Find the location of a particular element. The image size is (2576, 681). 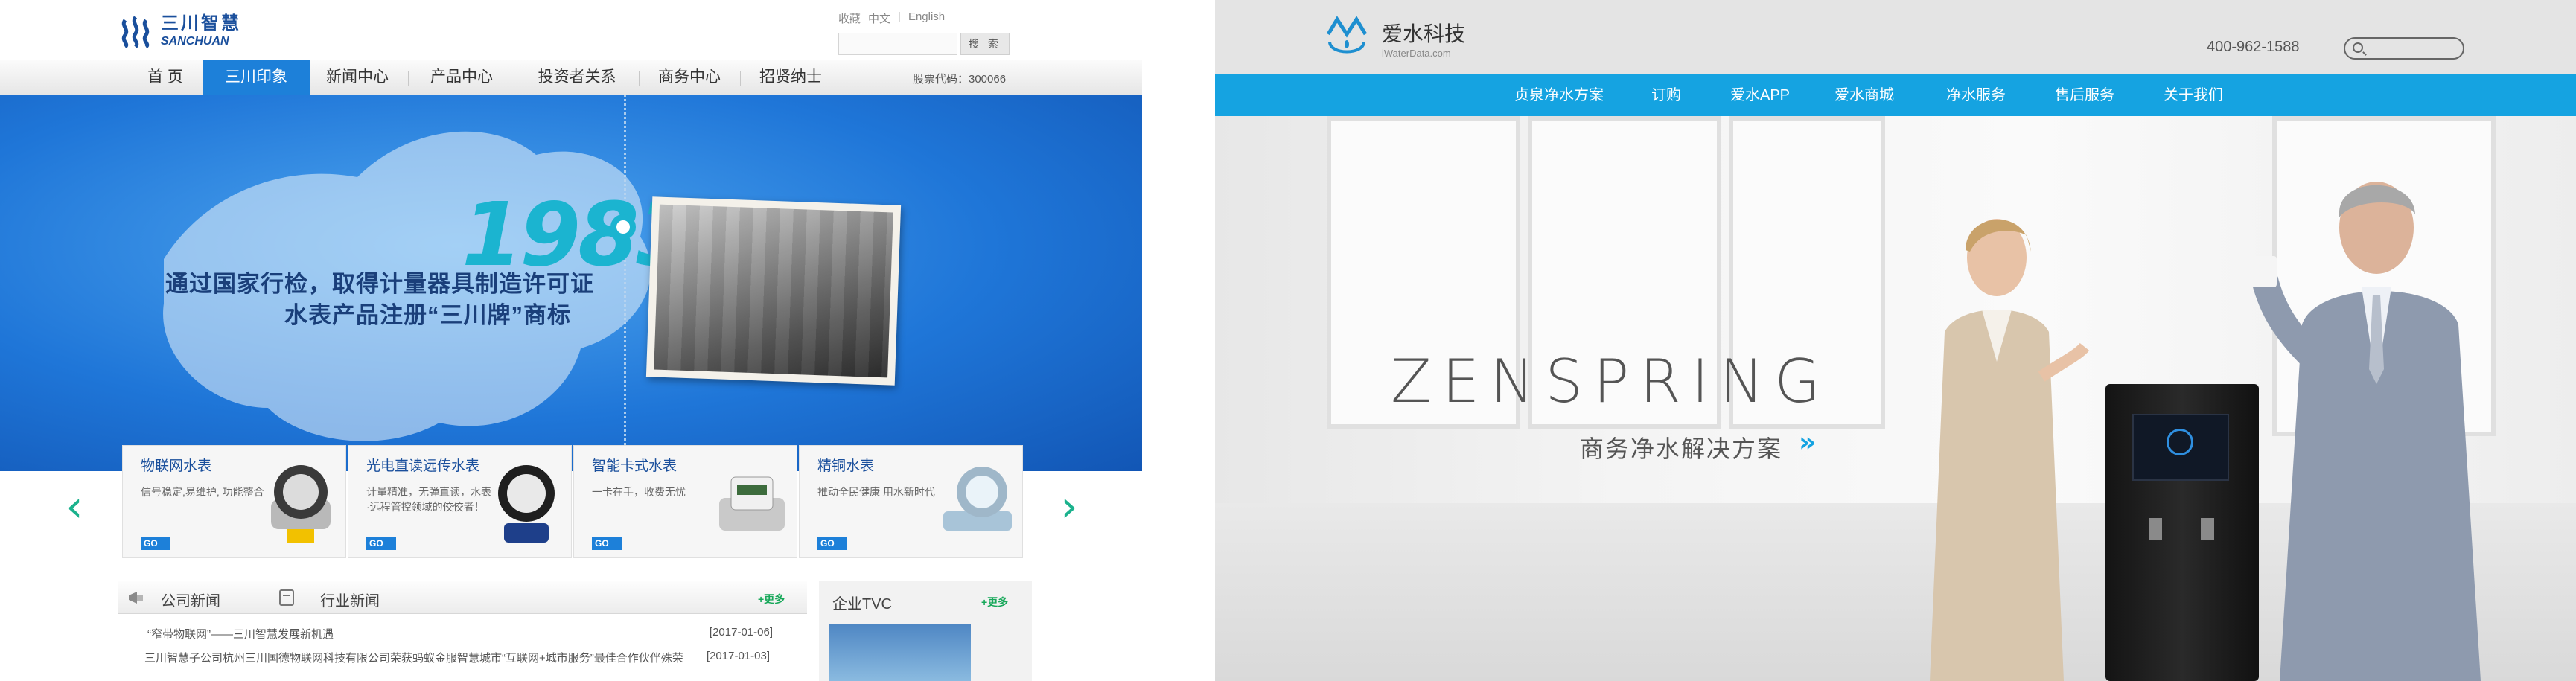

product-desc: 计量精准，无弹直读，水表·远程管控领域的佼佼者！ is located at coordinates (428, 499).